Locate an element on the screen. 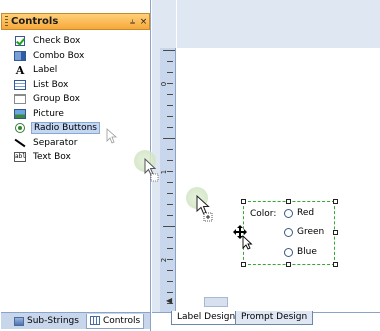 Image resolution: width=380 pixels, height=331 pixels. control-item-separator: Separator is located at coordinates (79, 143).